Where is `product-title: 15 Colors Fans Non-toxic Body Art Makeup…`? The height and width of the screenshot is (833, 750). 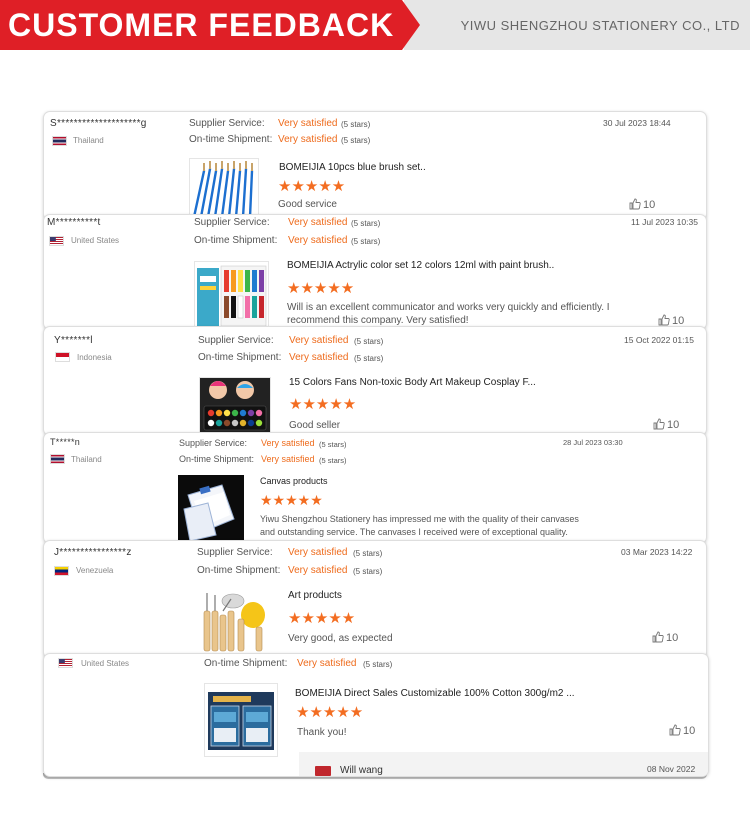
product-title: 15 Colors Fans Non-toxic Body Art Makeup… is located at coordinates (412, 382).